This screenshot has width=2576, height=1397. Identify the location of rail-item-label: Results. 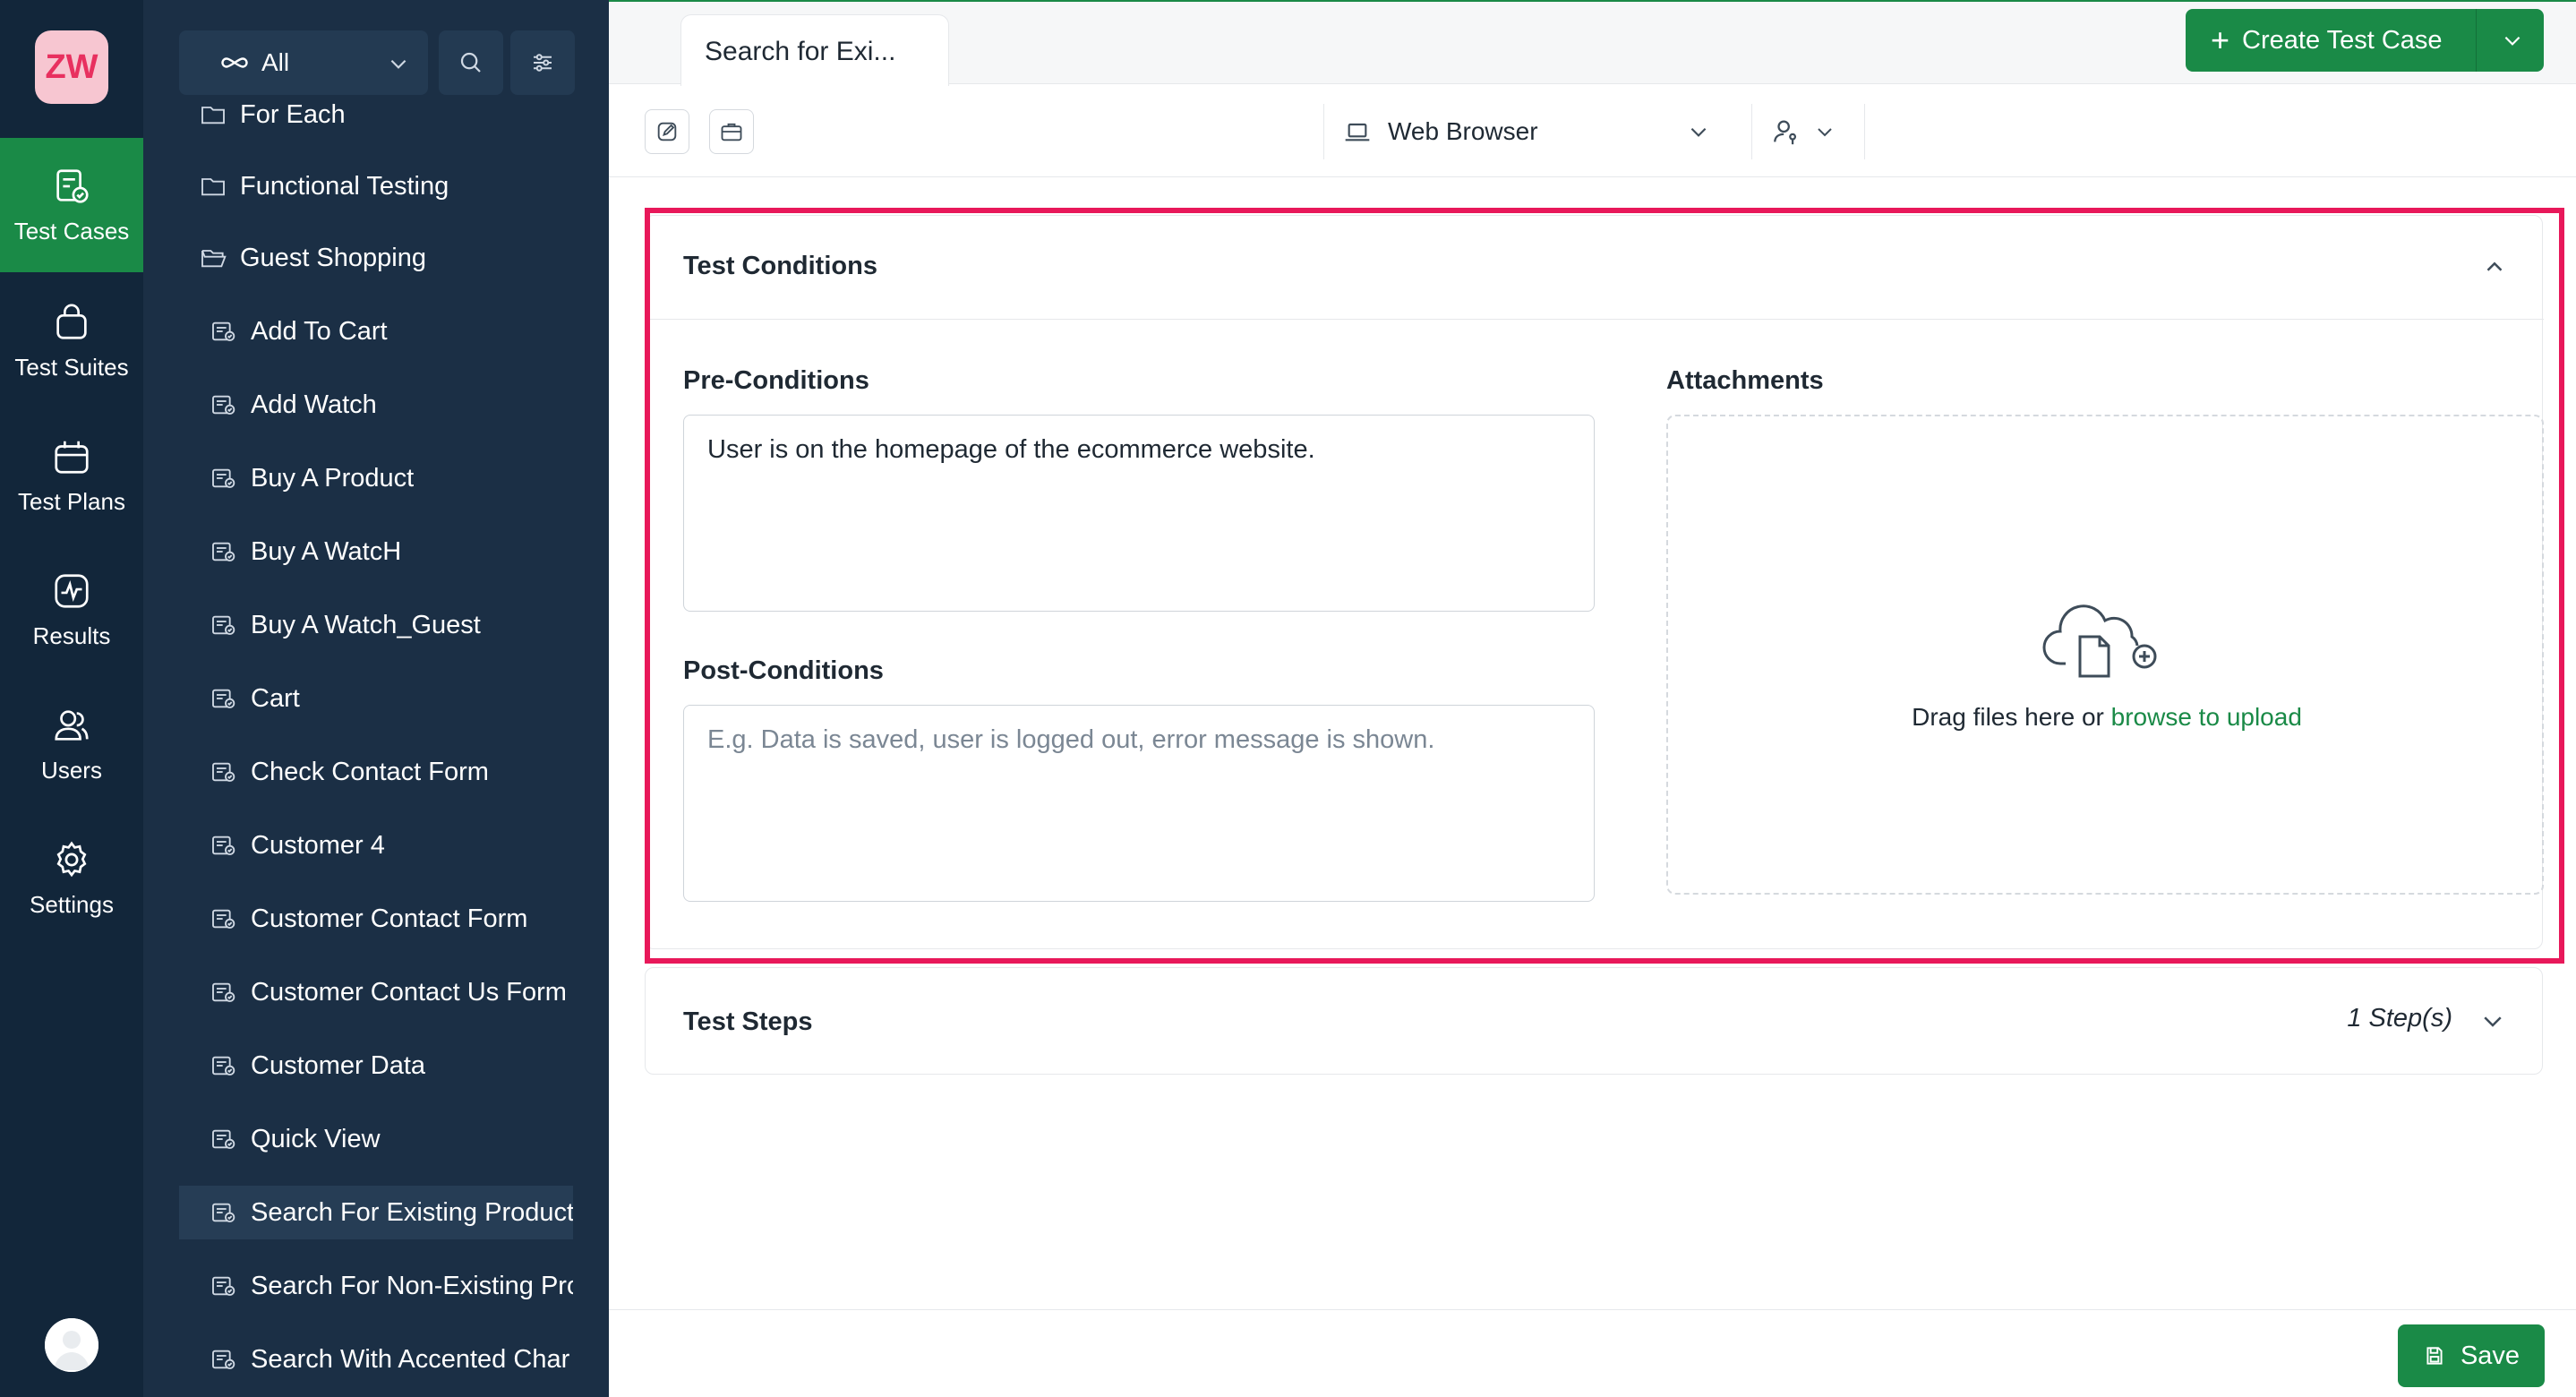
(71, 635).